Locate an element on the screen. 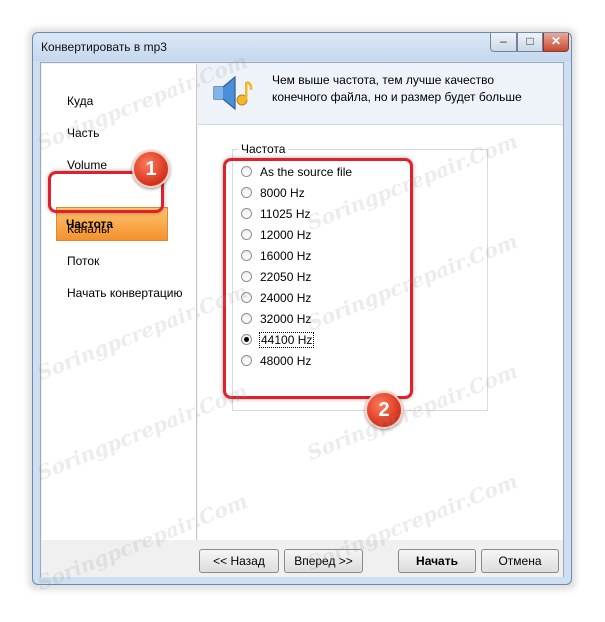  frequency-group-title: Частота is located at coordinates (263, 149).